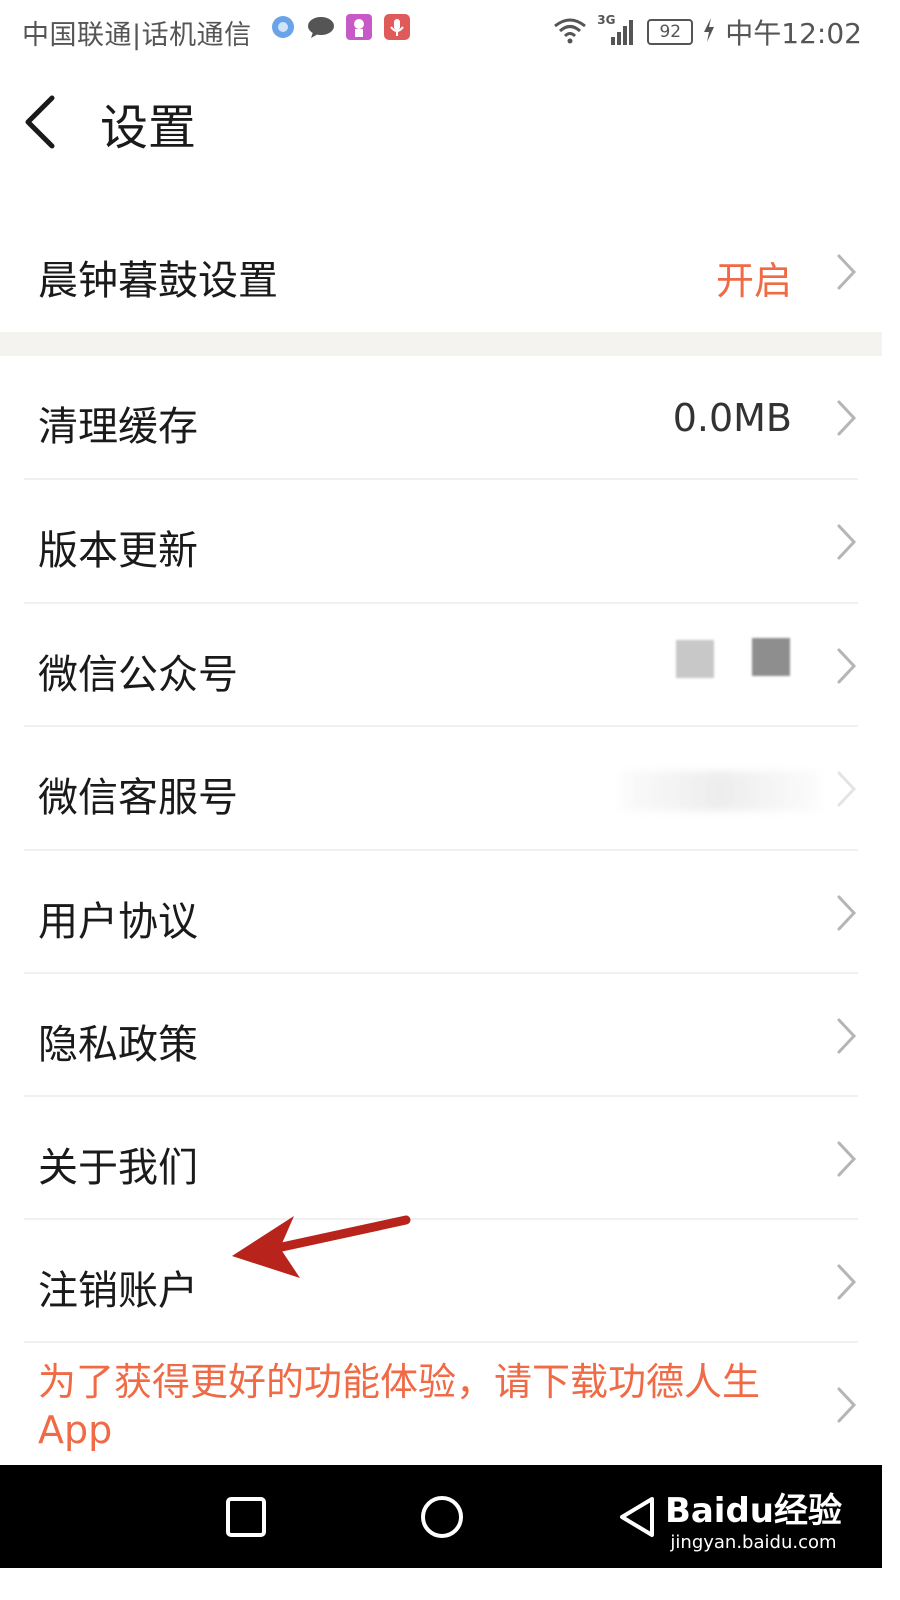 The width and height of the screenshot is (900, 1600). I want to click on carrier-name: 中国联通|话机通信, so click(137, 35).